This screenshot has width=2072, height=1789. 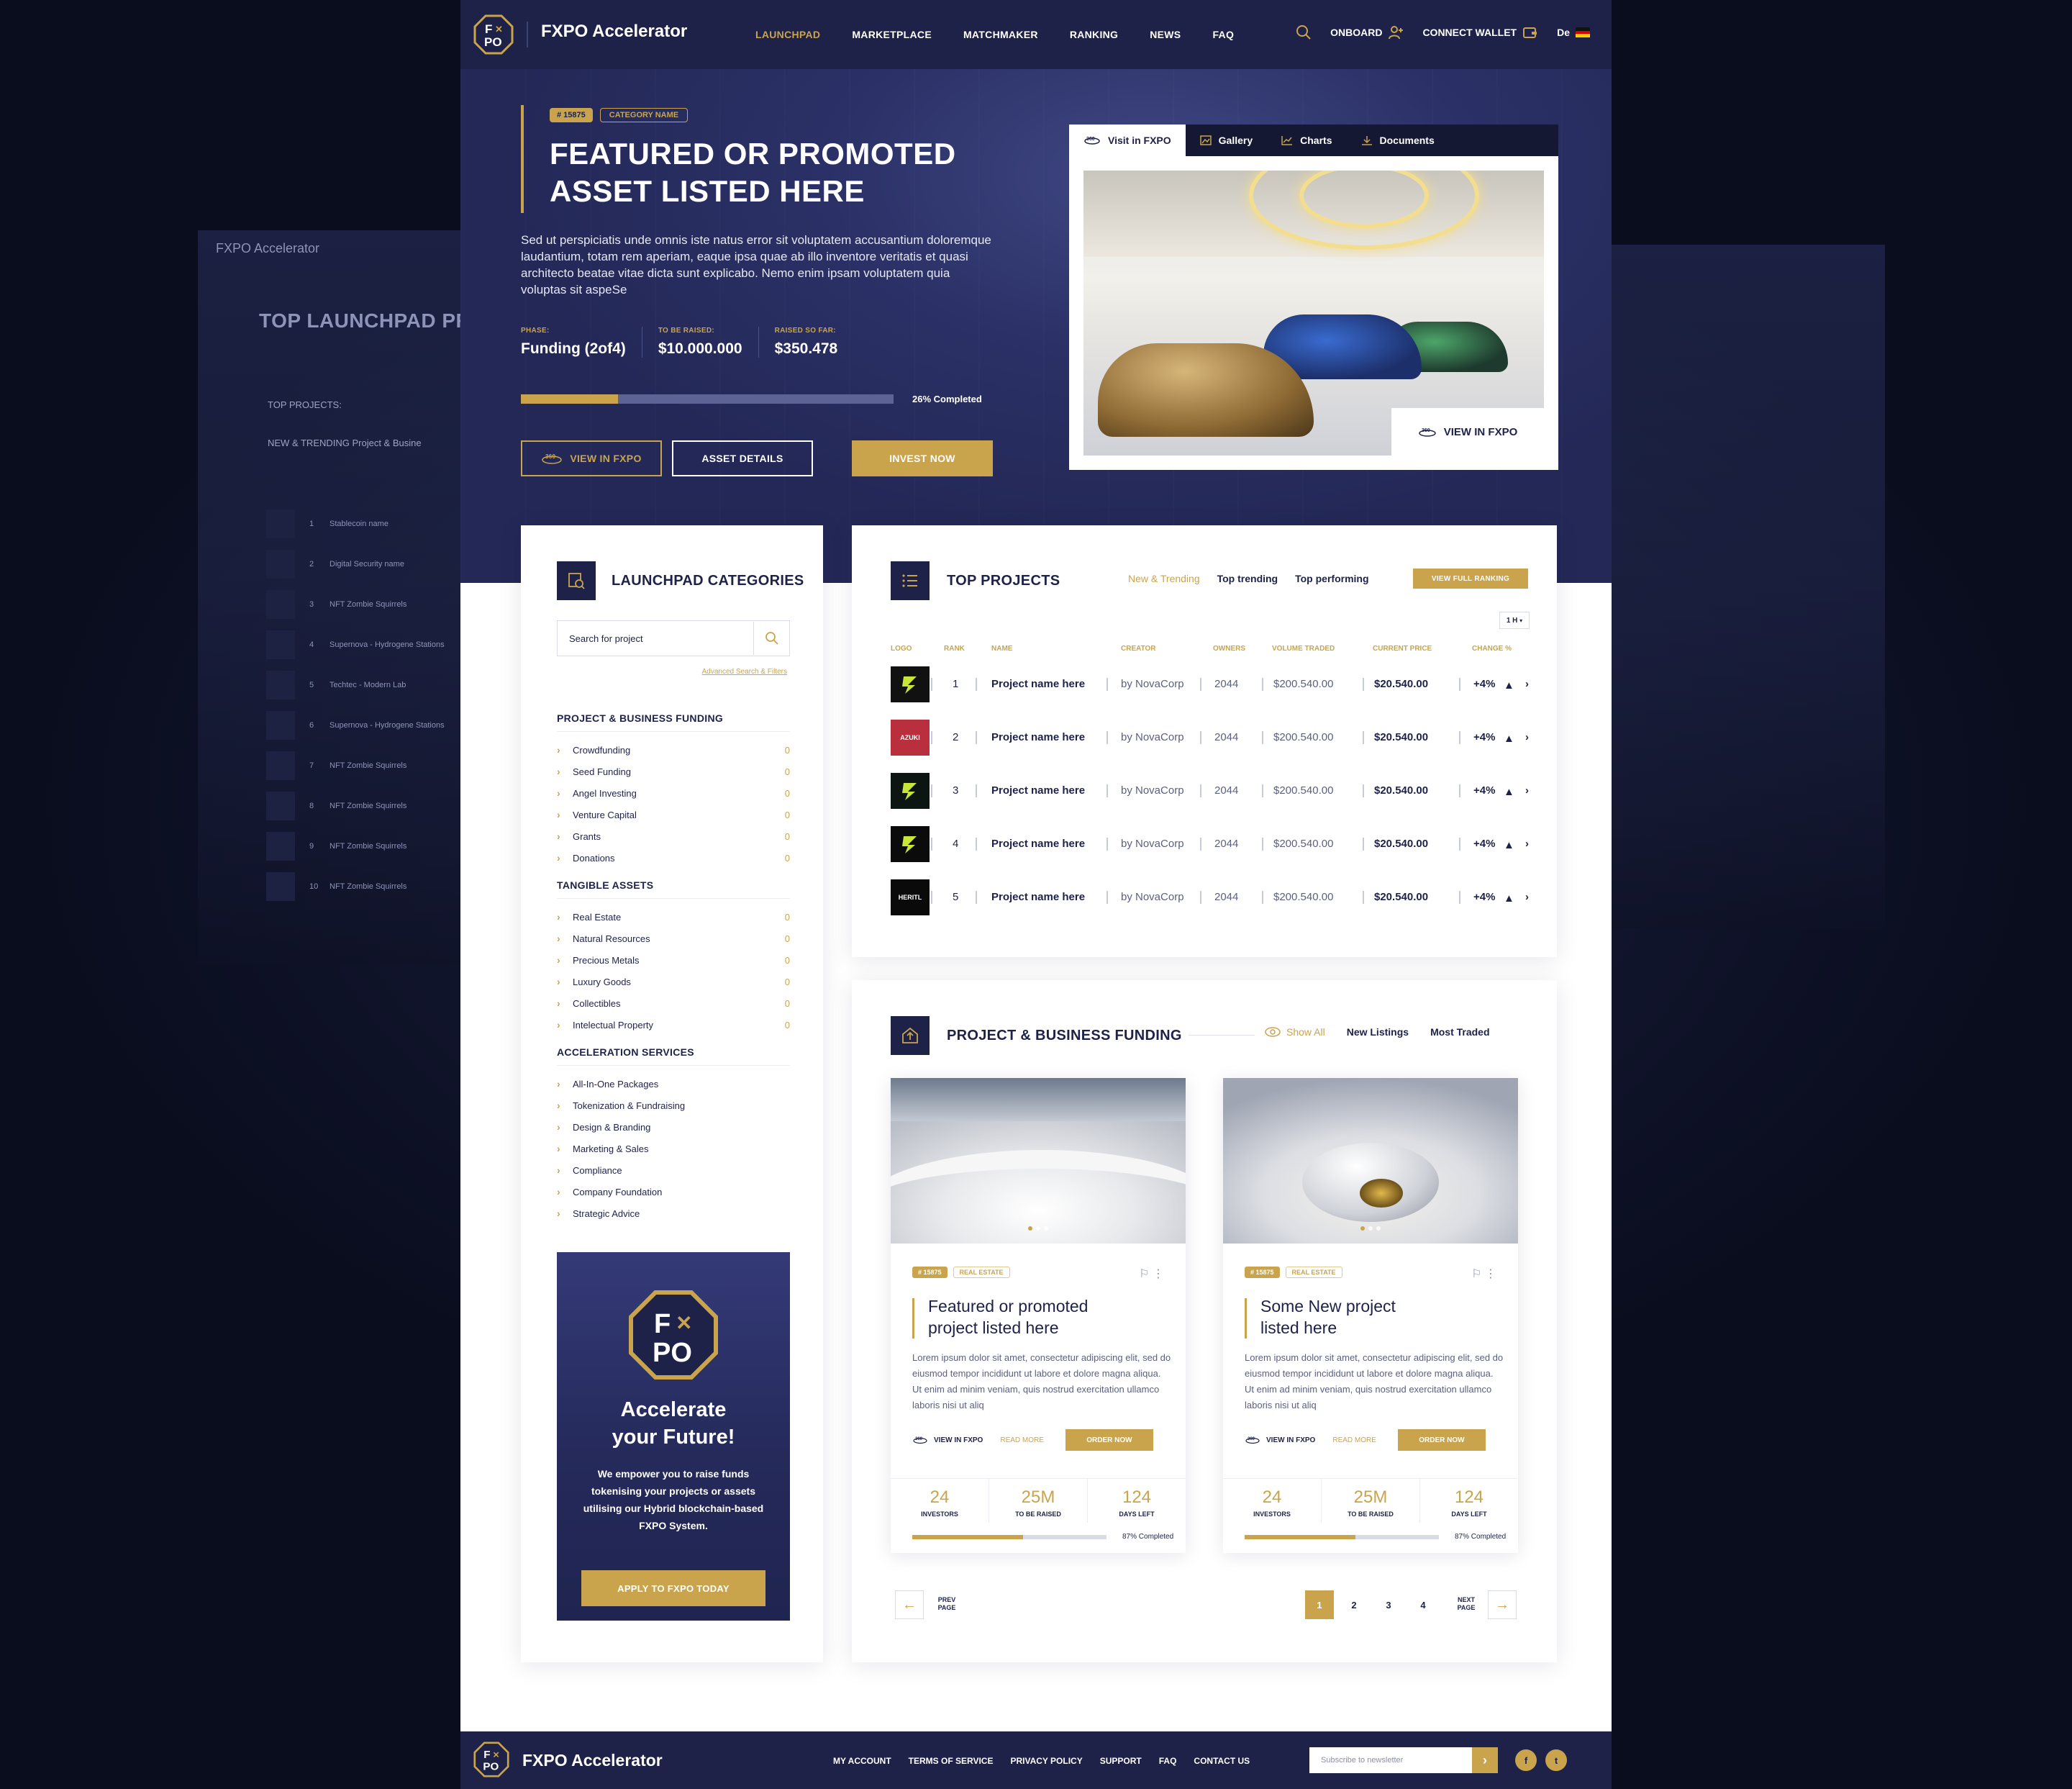 I want to click on advanced-search-link: Advanced Search & Filters, so click(x=744, y=672).